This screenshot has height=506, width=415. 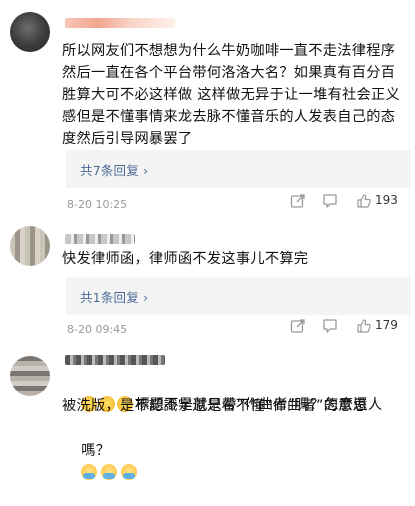 I want to click on view-replies-link: 共7条回复 ›, so click(x=114, y=169).